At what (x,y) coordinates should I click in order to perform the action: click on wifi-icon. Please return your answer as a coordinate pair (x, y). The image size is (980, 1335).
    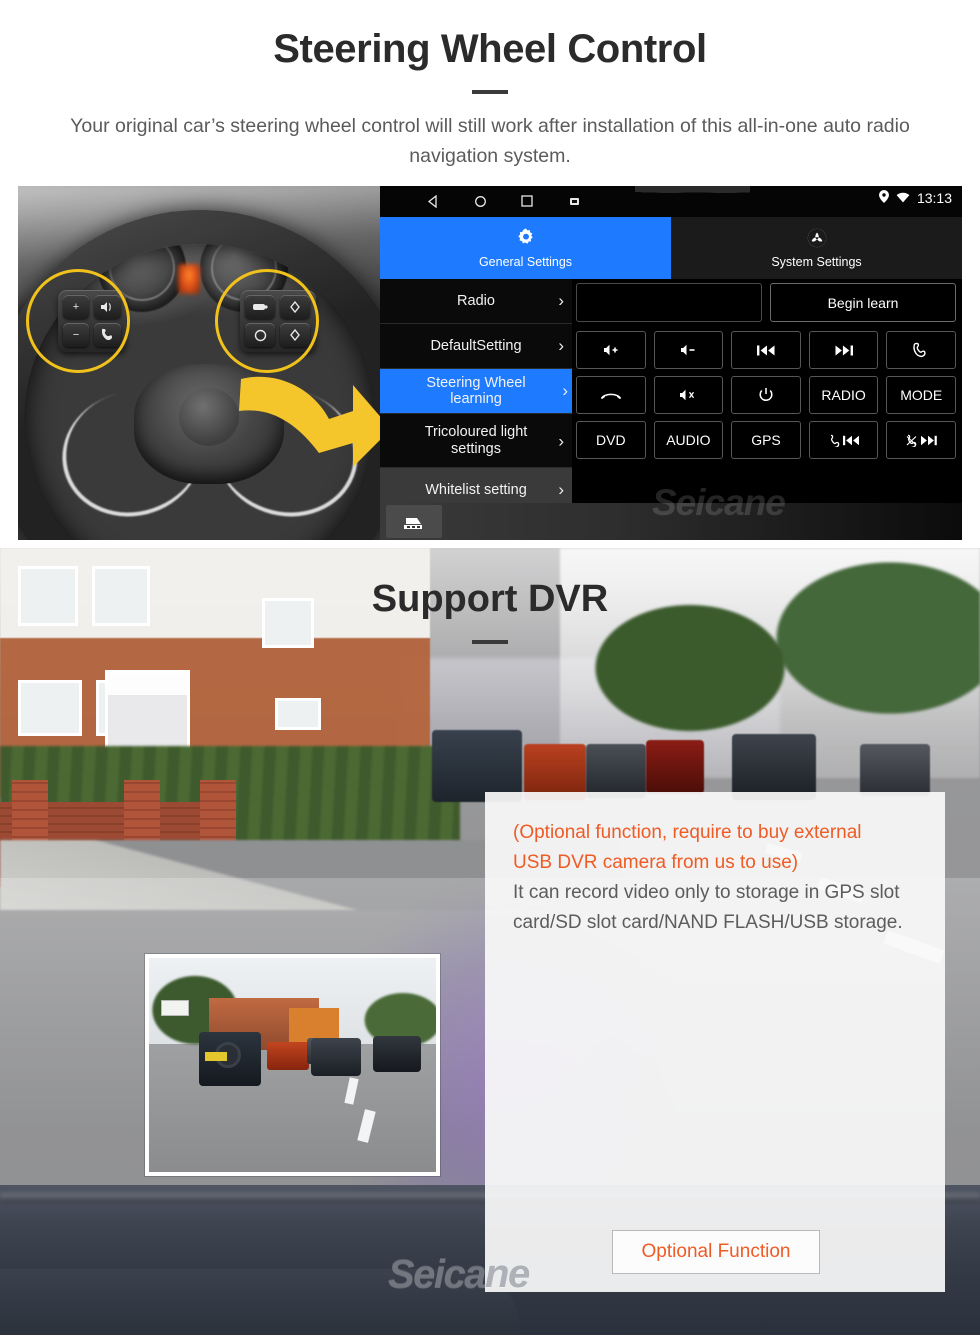
    Looking at the image, I should click on (903, 198).